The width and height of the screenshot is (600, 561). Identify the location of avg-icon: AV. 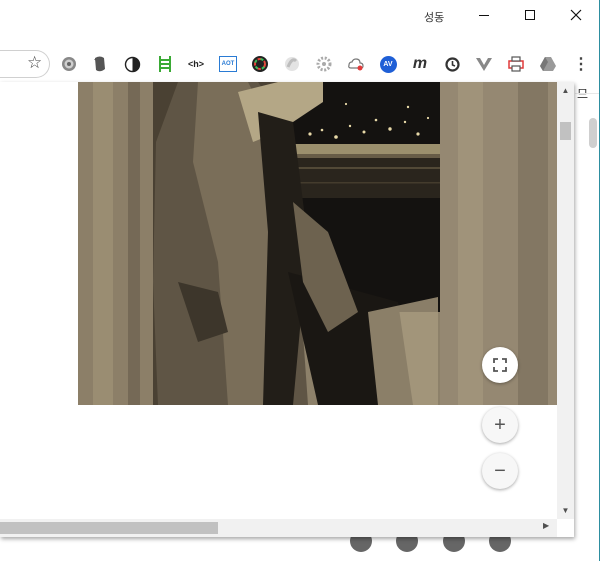
(388, 64).